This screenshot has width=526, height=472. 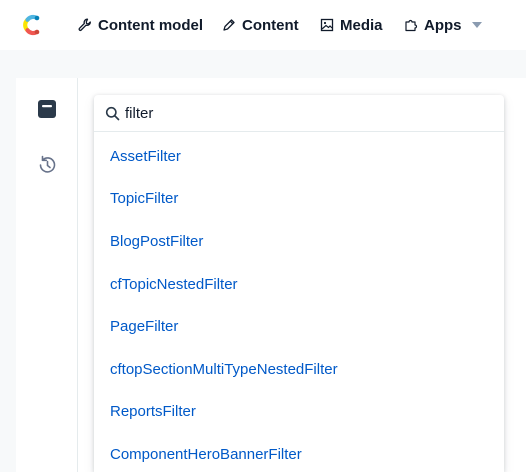 I want to click on nav-content-model: Content model, so click(x=140, y=25).